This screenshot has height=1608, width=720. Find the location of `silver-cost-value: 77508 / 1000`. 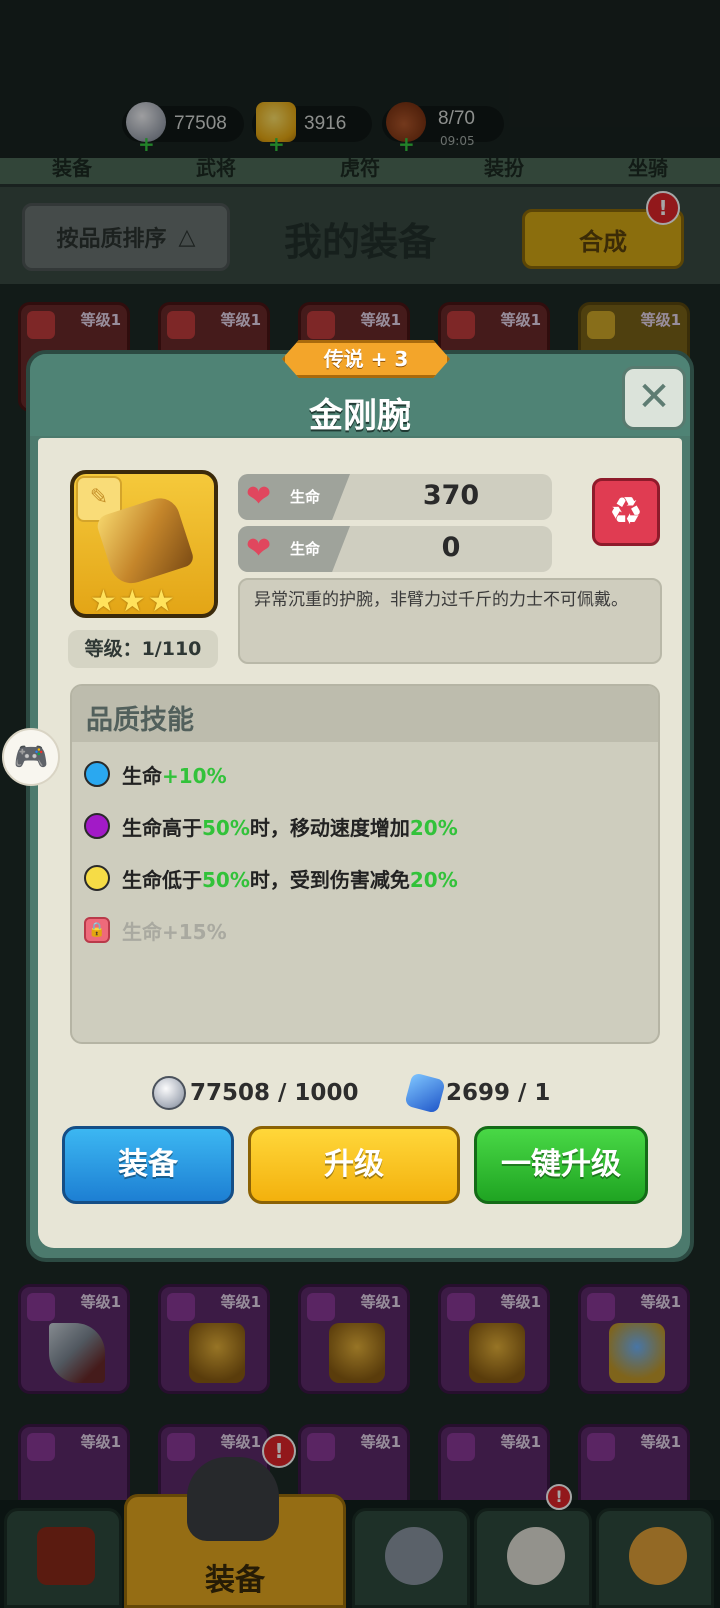

silver-cost-value: 77508 / 1000 is located at coordinates (274, 1093).